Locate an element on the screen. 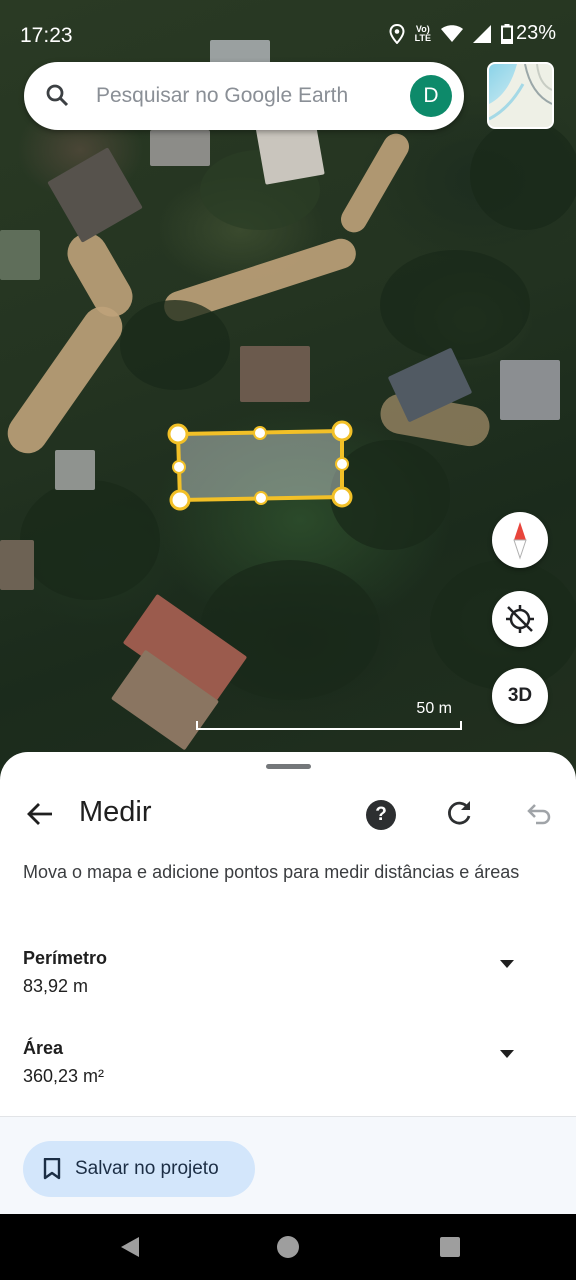  save-to-project-button: Salvar no projeto is located at coordinates (139, 1169).